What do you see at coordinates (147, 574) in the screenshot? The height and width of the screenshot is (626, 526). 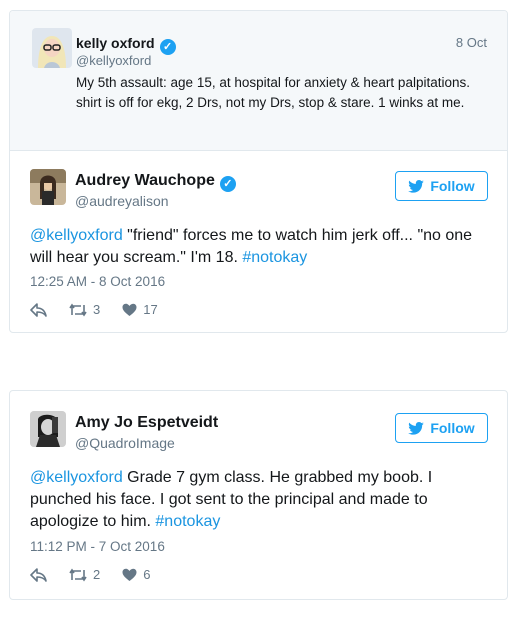 I see `like-count: 6` at bounding box center [147, 574].